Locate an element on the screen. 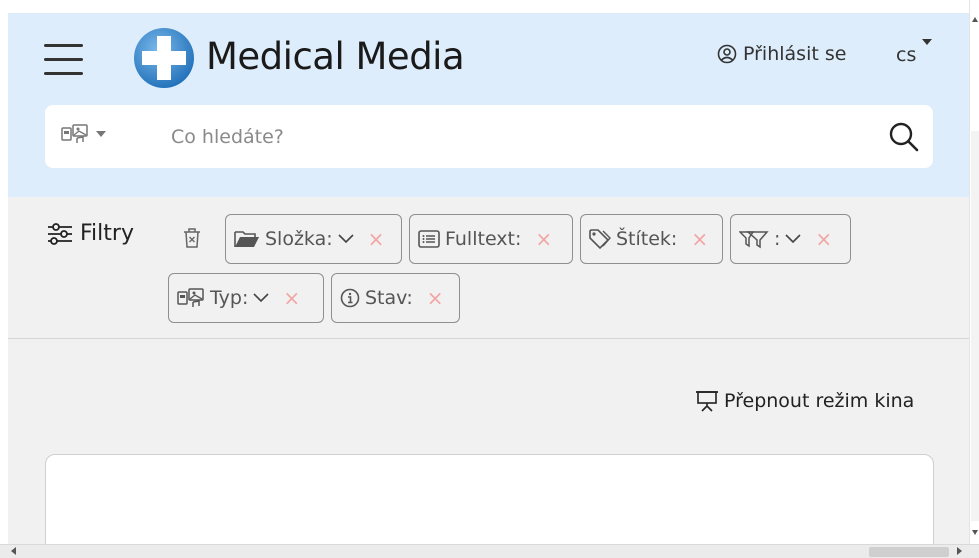  scroll-down-arrow-icon is located at coordinates (975, 532).